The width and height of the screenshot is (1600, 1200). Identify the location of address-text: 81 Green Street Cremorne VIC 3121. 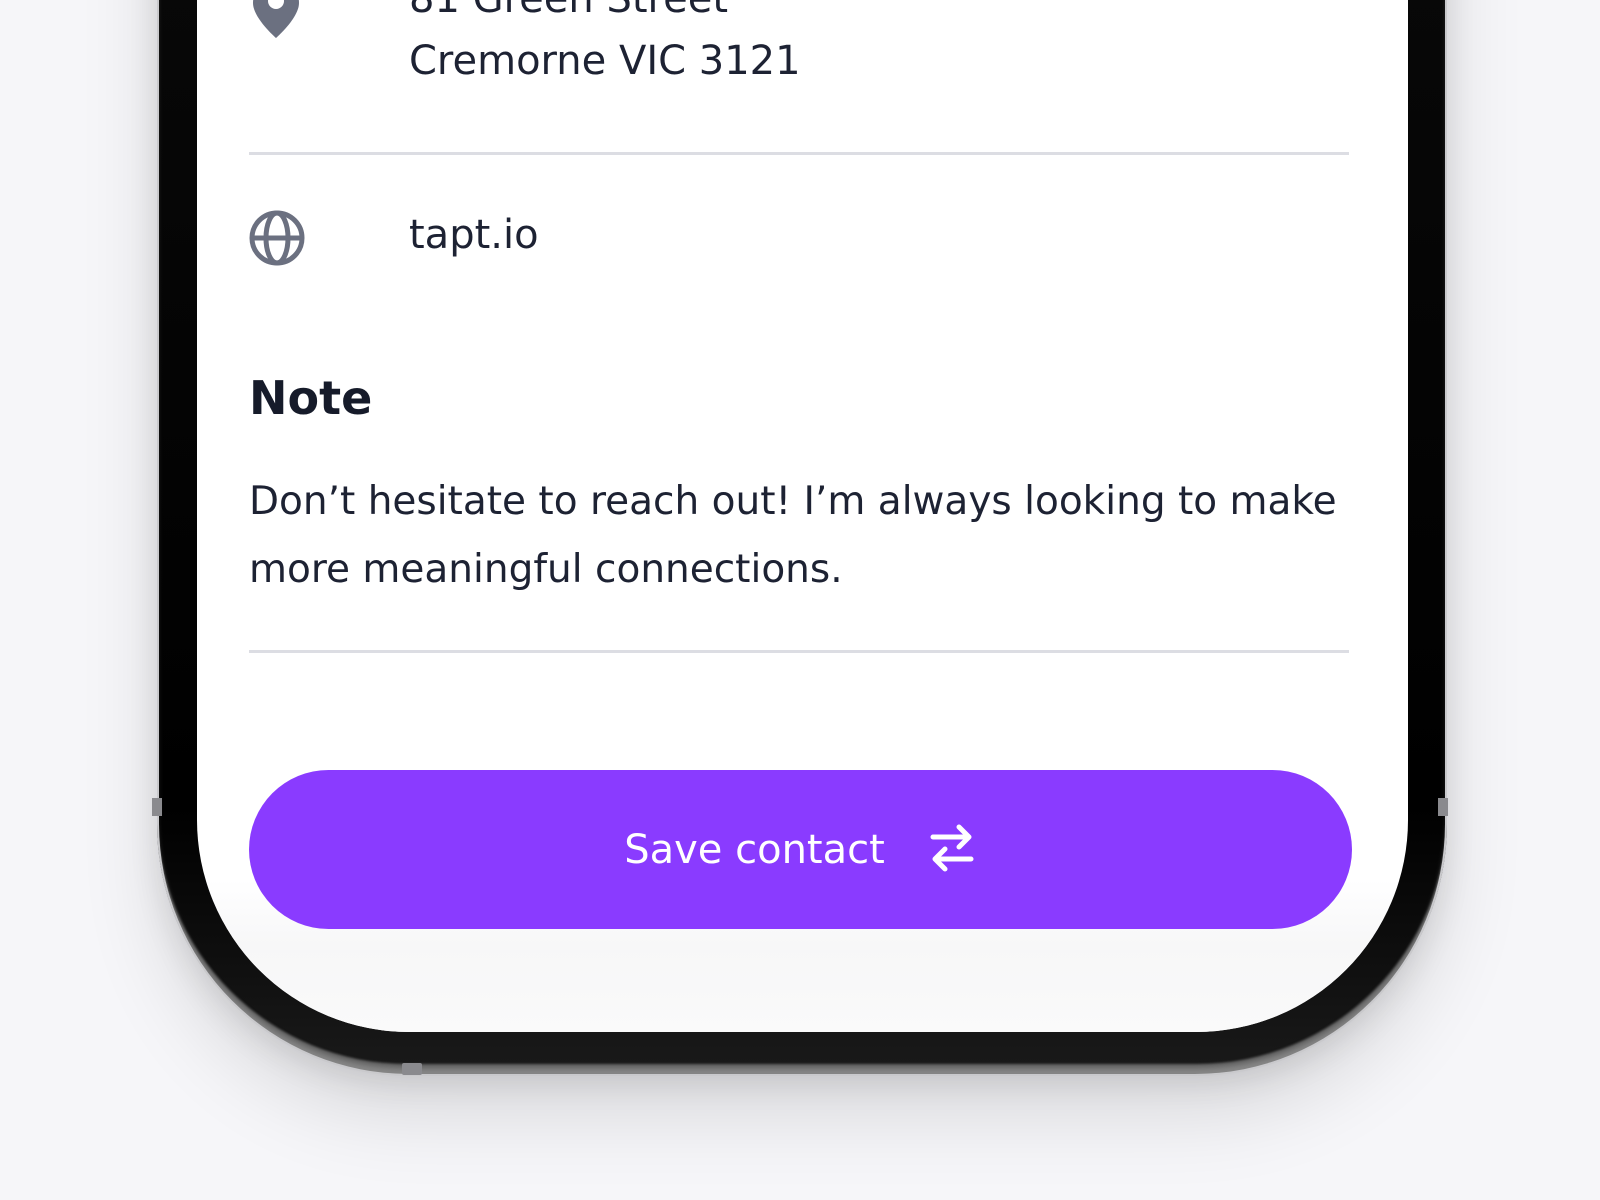
(605, 46).